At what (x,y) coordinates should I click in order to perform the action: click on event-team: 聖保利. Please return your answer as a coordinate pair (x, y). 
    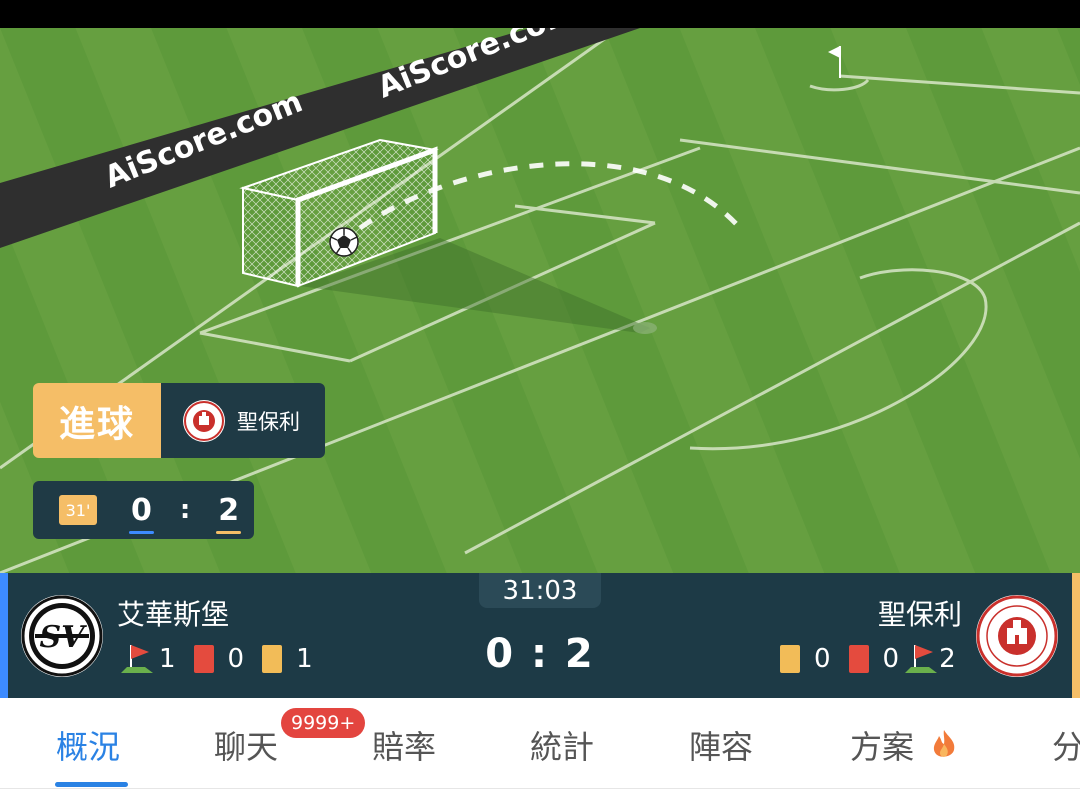
    Looking at the image, I should click on (243, 420).